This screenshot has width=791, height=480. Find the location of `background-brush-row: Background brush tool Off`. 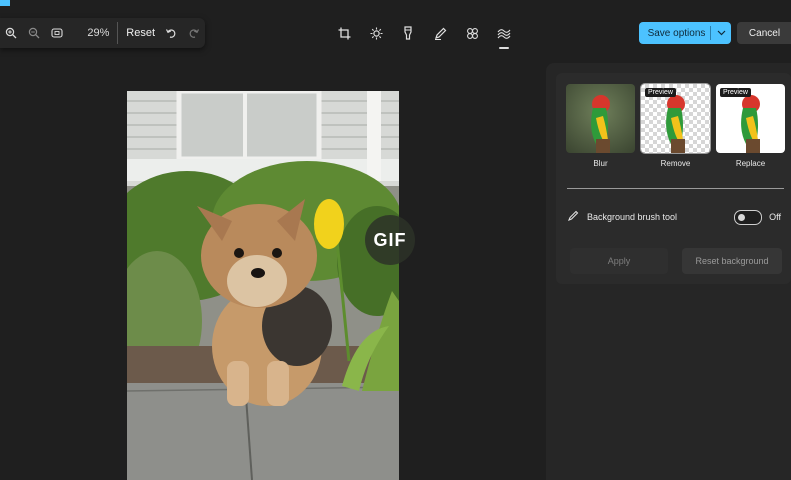

background-brush-row: Background brush tool Off is located at coordinates (674, 217).